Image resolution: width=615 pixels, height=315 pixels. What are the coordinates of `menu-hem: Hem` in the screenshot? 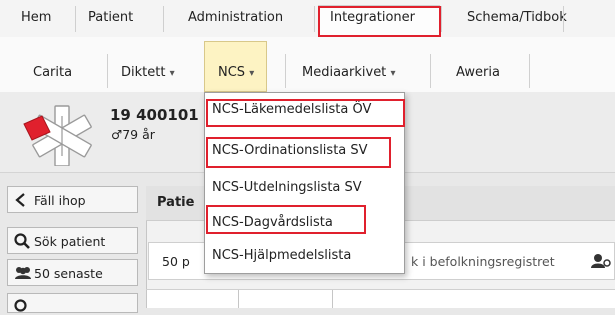 It's located at (36, 17).